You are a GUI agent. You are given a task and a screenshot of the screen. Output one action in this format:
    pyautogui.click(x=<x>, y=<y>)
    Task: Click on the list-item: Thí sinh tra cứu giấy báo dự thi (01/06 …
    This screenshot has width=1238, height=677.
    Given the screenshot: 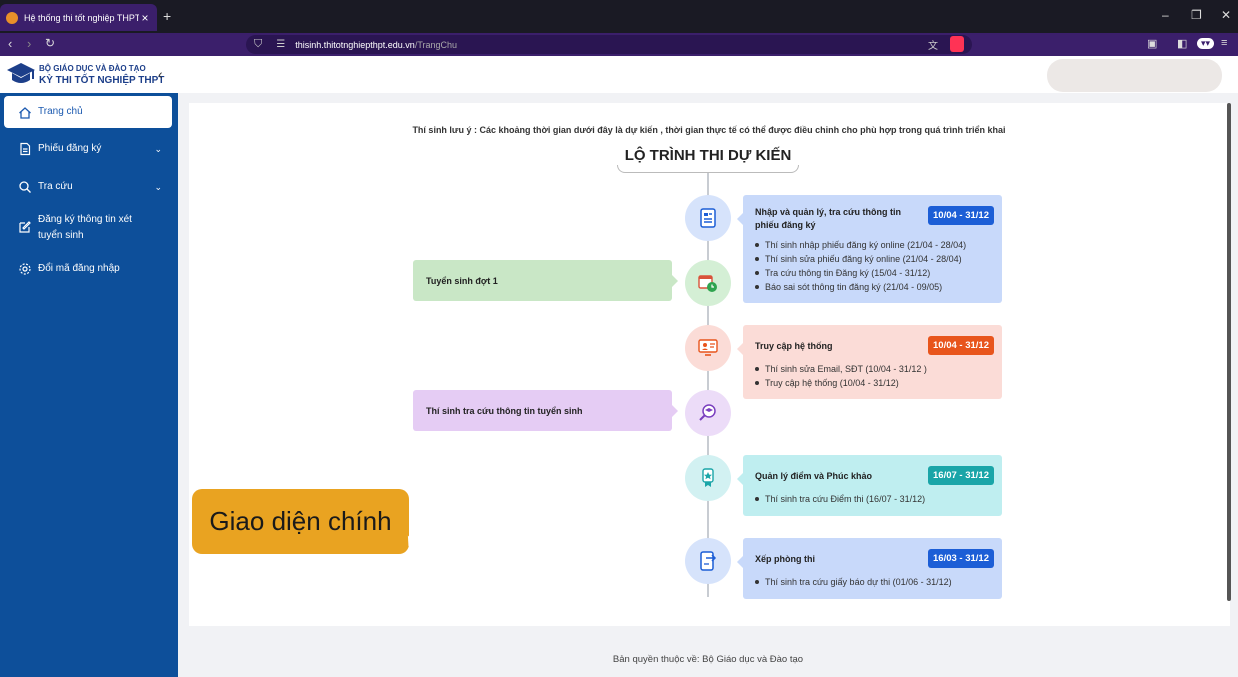 What is the action you would take?
    pyautogui.click(x=872, y=582)
    